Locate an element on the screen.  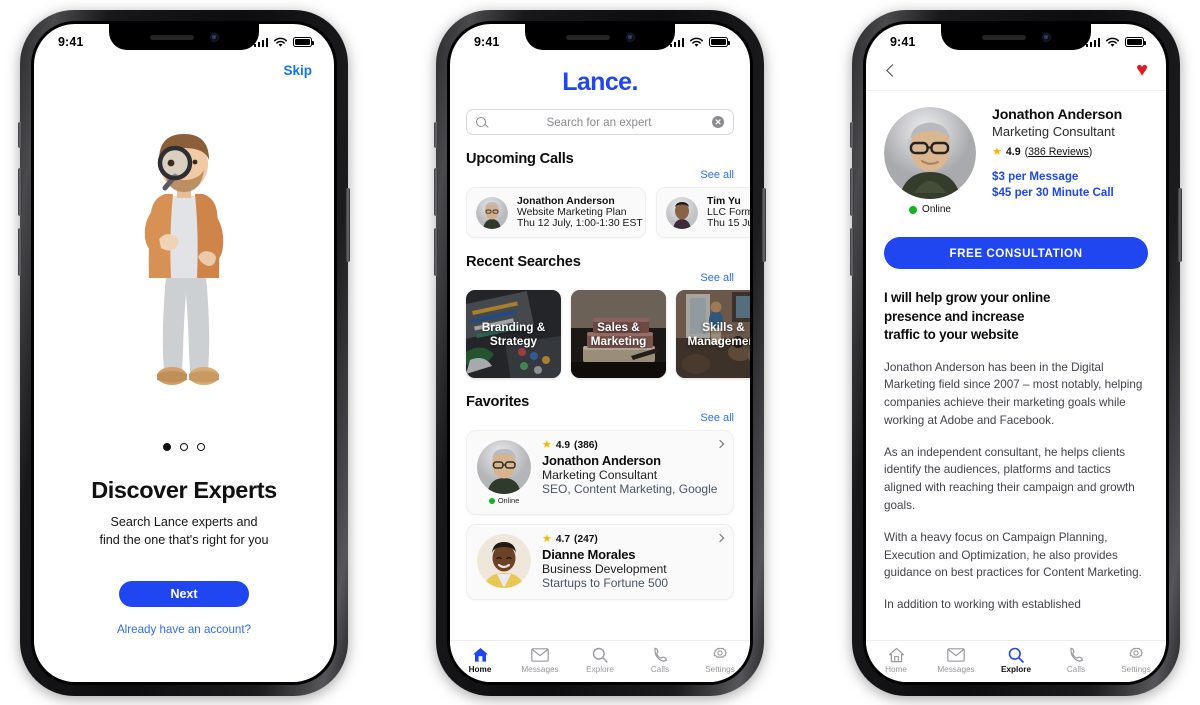
reviews-link: (386 Reviews) is located at coordinates (1059, 152).